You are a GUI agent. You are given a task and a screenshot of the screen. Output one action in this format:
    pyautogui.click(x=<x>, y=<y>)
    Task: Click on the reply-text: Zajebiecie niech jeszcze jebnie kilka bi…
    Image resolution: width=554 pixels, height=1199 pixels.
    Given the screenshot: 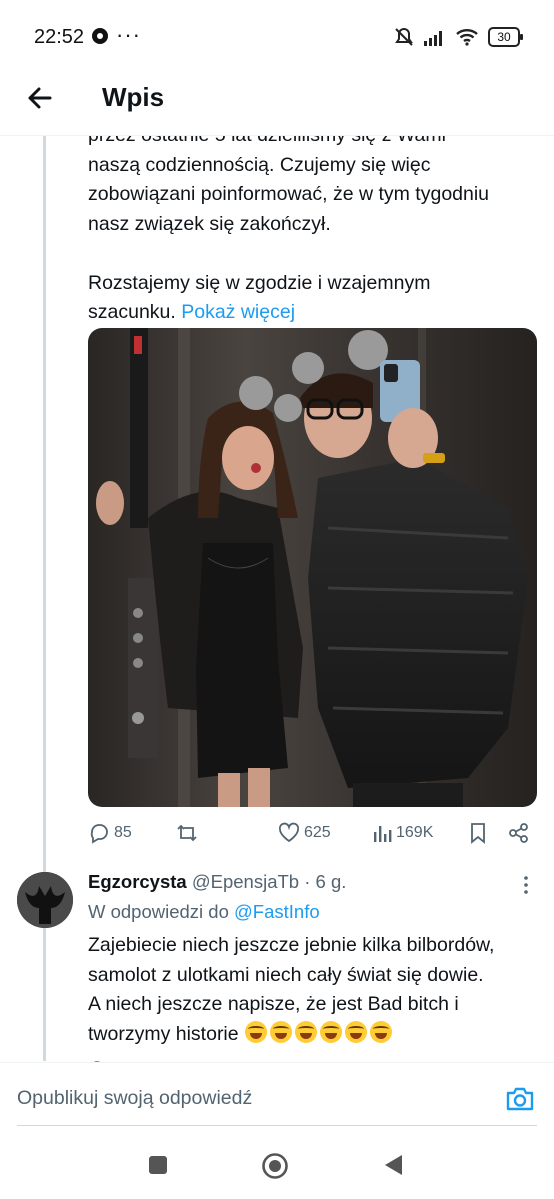 What is the action you would take?
    pyautogui.click(x=313, y=990)
    